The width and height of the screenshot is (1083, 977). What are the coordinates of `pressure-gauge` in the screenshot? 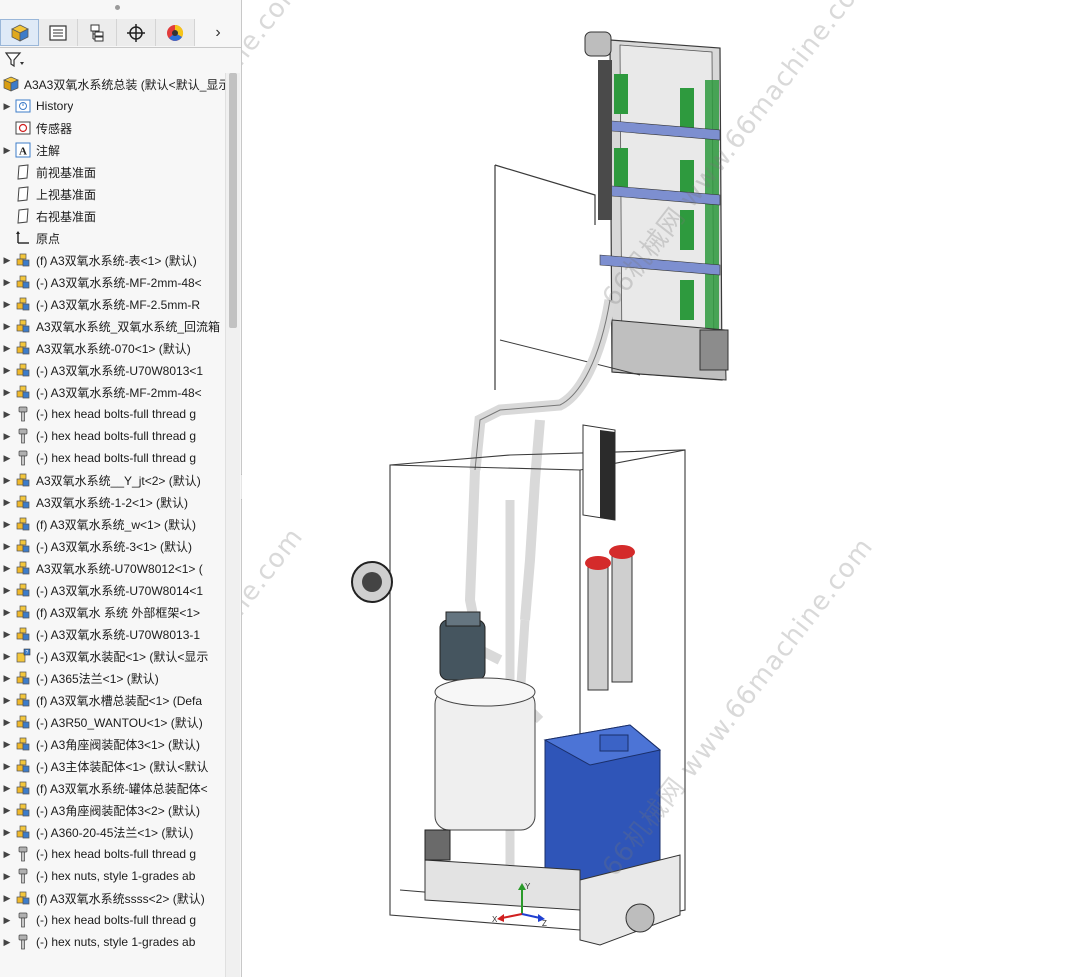 It's located at (372, 582).